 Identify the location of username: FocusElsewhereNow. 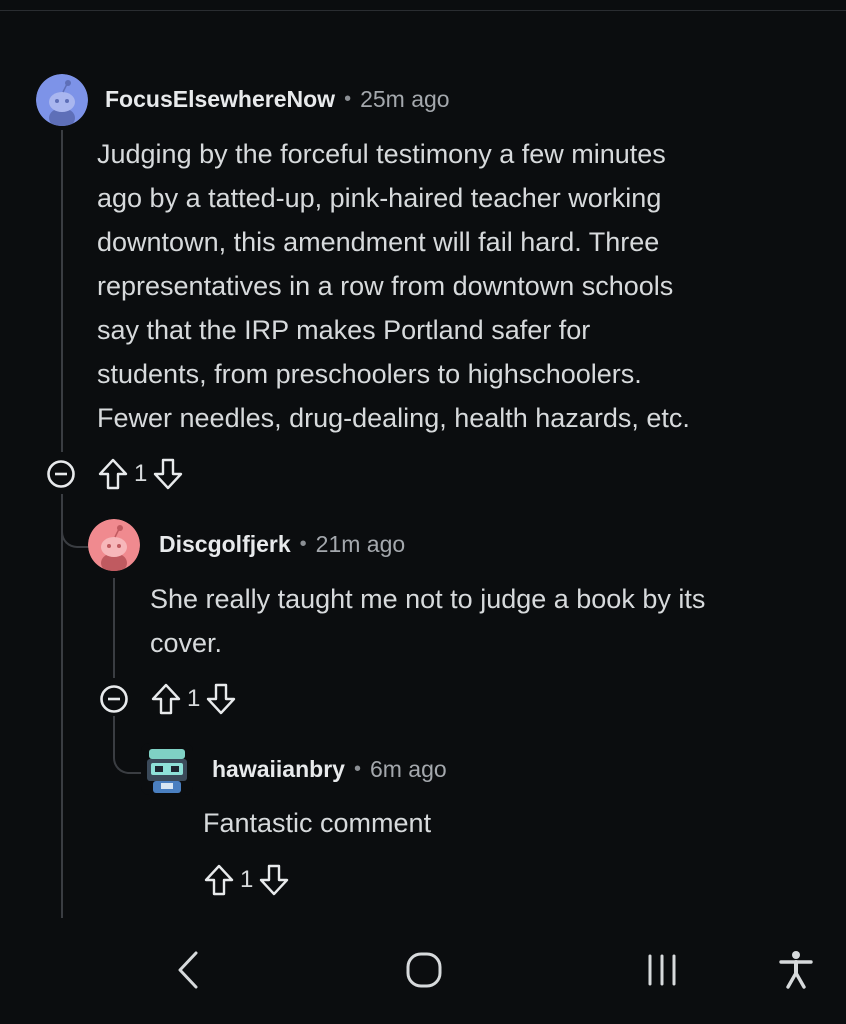
(220, 99).